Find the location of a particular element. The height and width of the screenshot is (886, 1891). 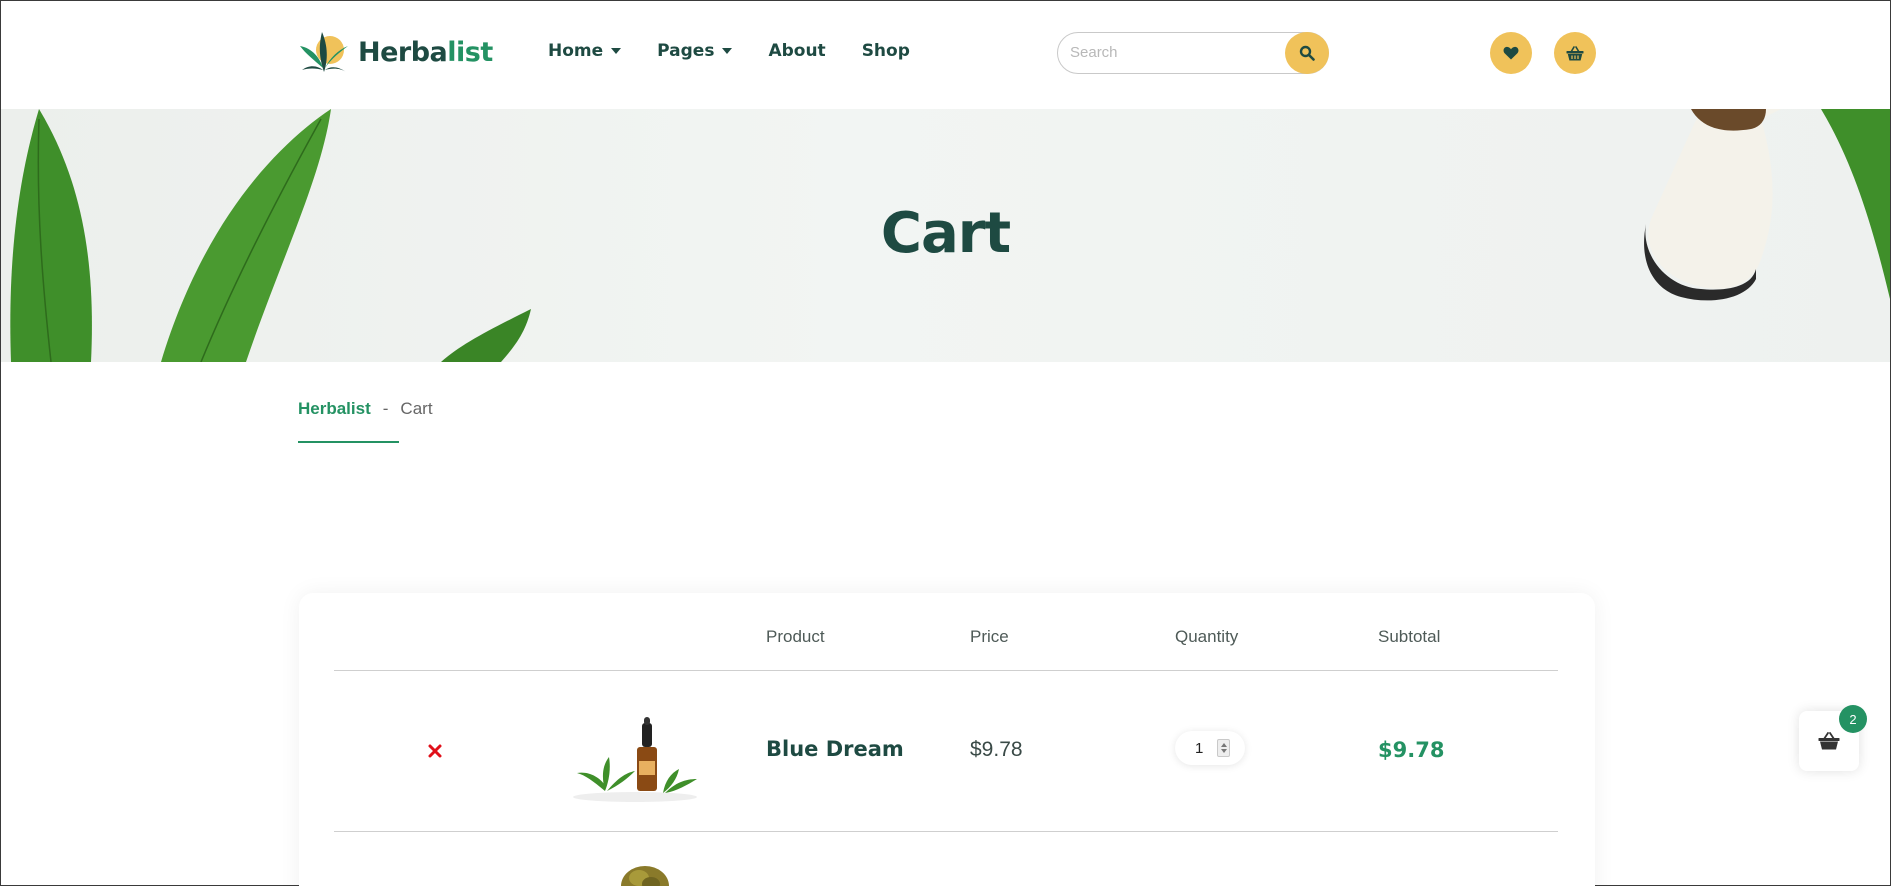

row-divider is located at coordinates (946, 831).